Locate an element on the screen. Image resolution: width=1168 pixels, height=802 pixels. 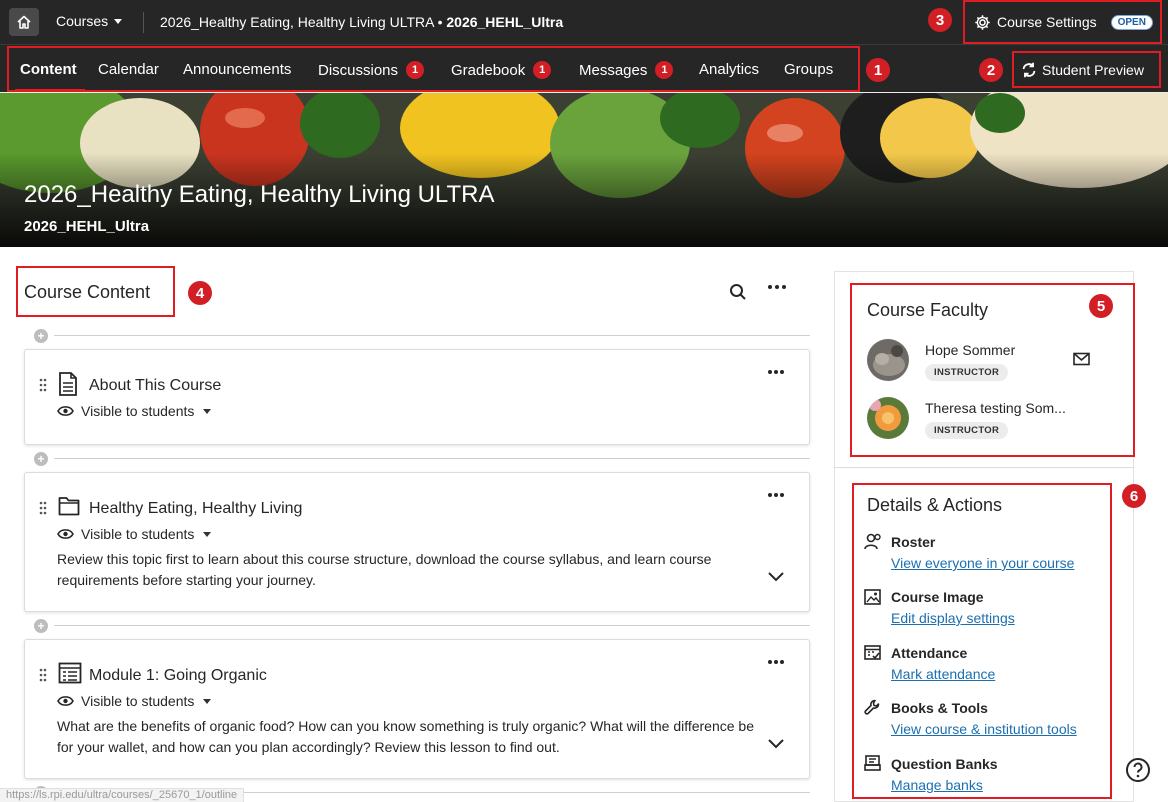
view-tools-link: View course & institution tools is located at coordinates (984, 729).